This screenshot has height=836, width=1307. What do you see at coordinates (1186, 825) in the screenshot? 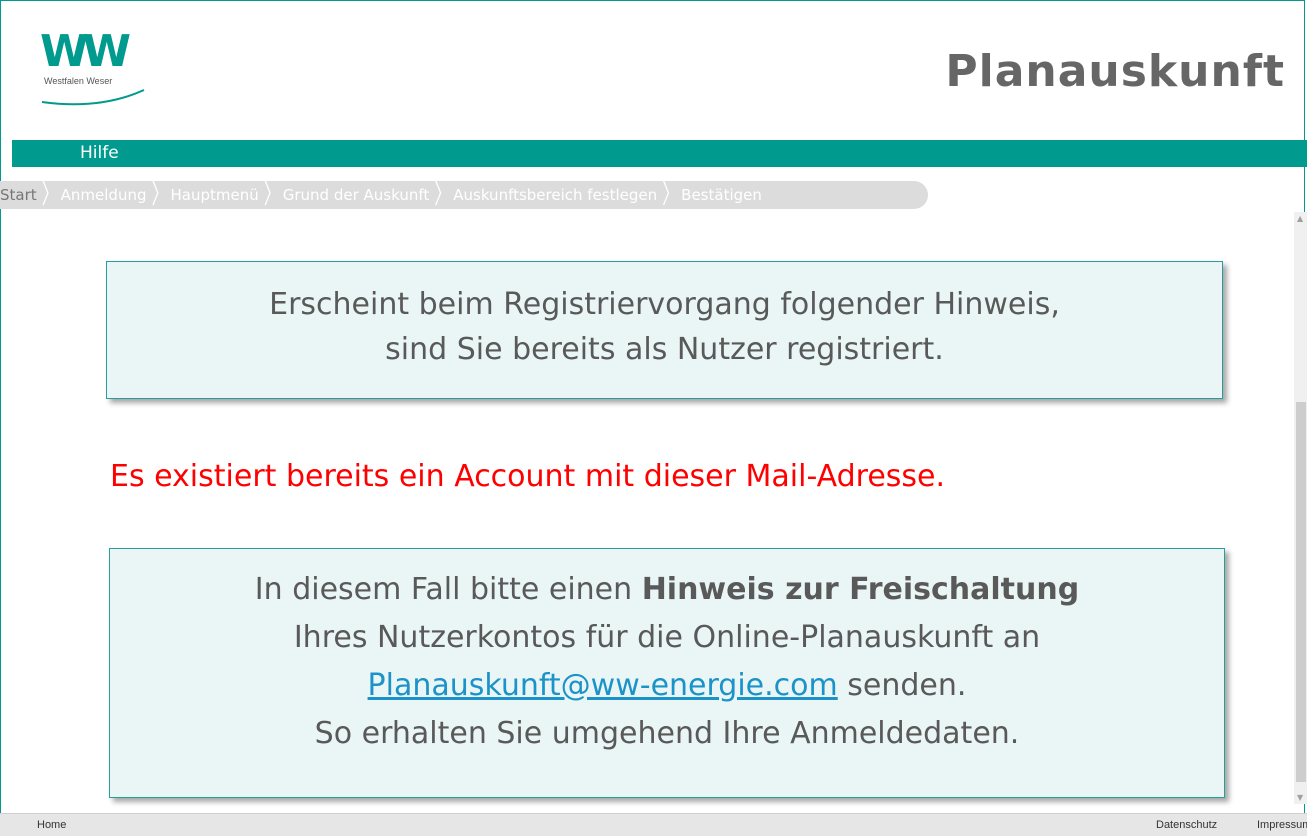
I see `footer-link-privacy: Datenschutz` at bounding box center [1186, 825].